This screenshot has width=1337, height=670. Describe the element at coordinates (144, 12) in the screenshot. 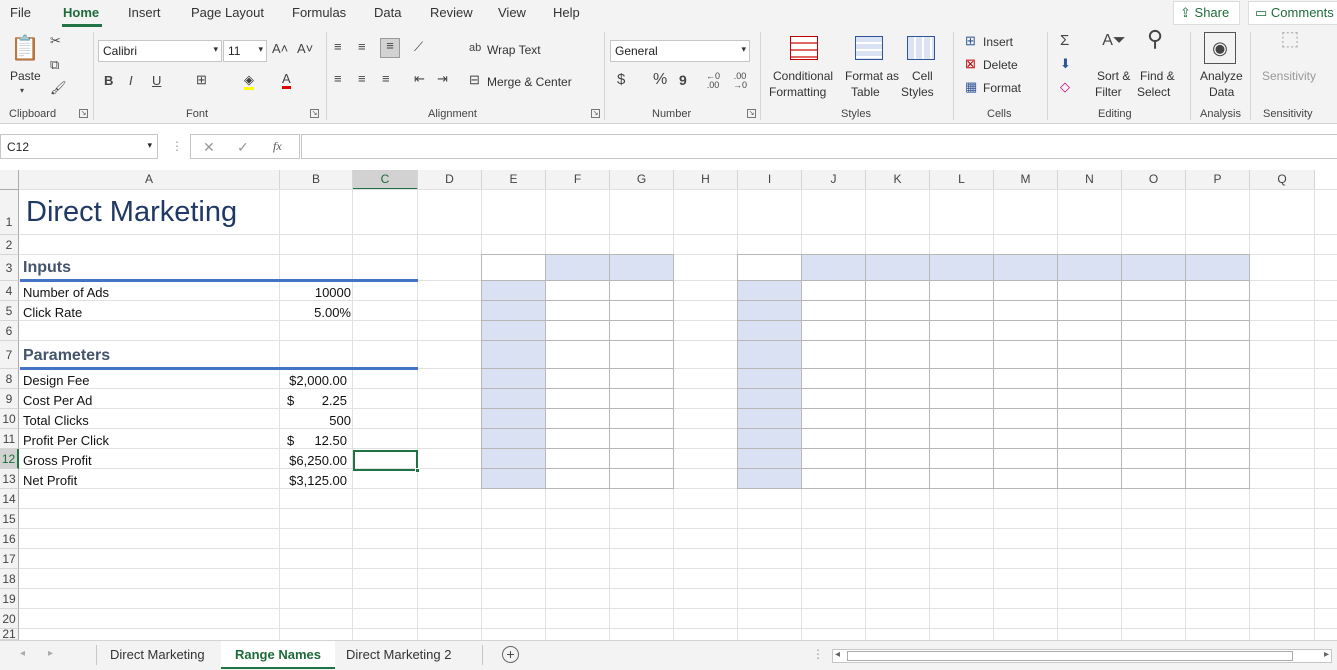

I see `tab-insert: Insert` at that location.